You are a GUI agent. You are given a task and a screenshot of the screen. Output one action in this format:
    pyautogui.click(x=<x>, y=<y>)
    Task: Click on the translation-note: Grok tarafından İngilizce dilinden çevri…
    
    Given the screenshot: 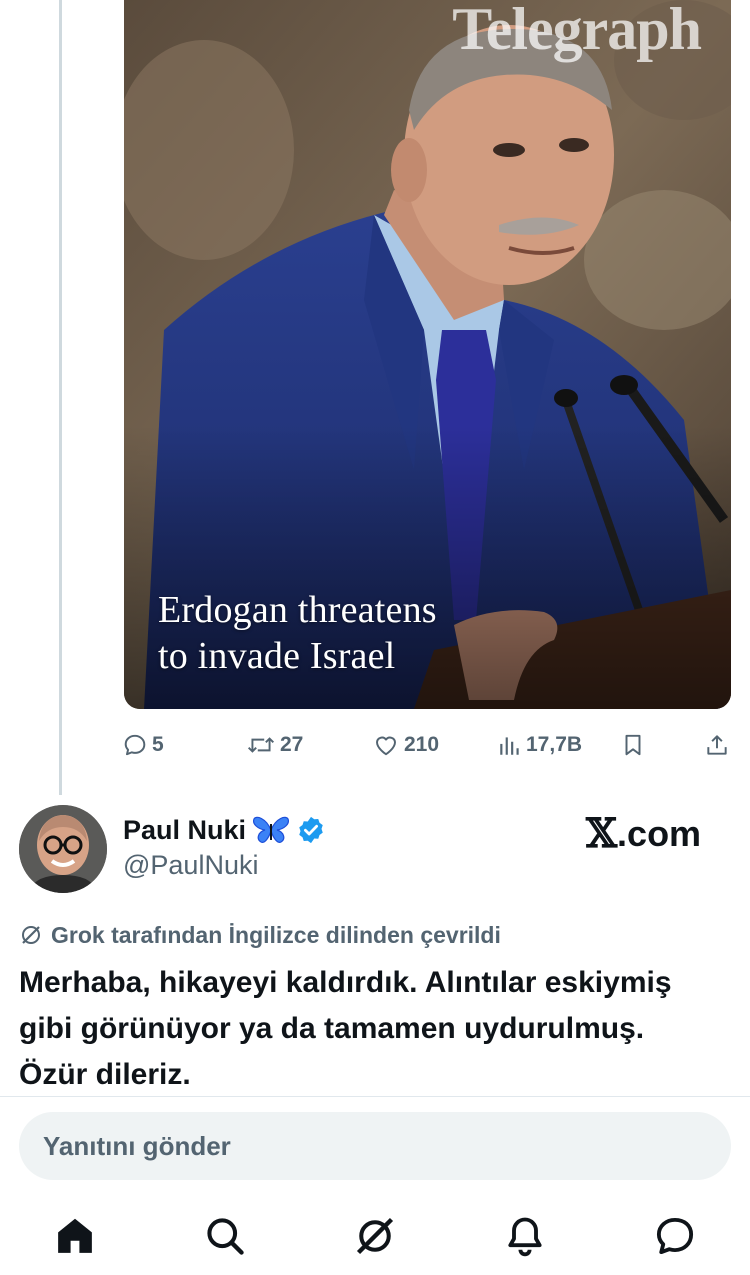 What is the action you would take?
    pyautogui.click(x=260, y=935)
    